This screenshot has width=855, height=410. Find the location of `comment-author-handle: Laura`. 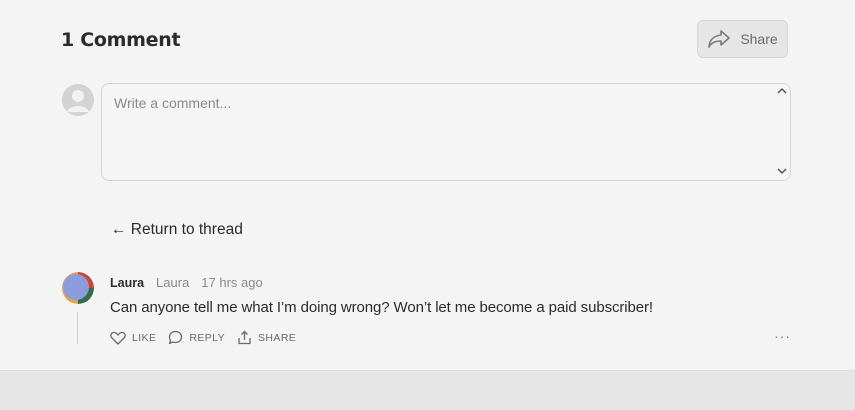

comment-author-handle: Laura is located at coordinates (172, 282).